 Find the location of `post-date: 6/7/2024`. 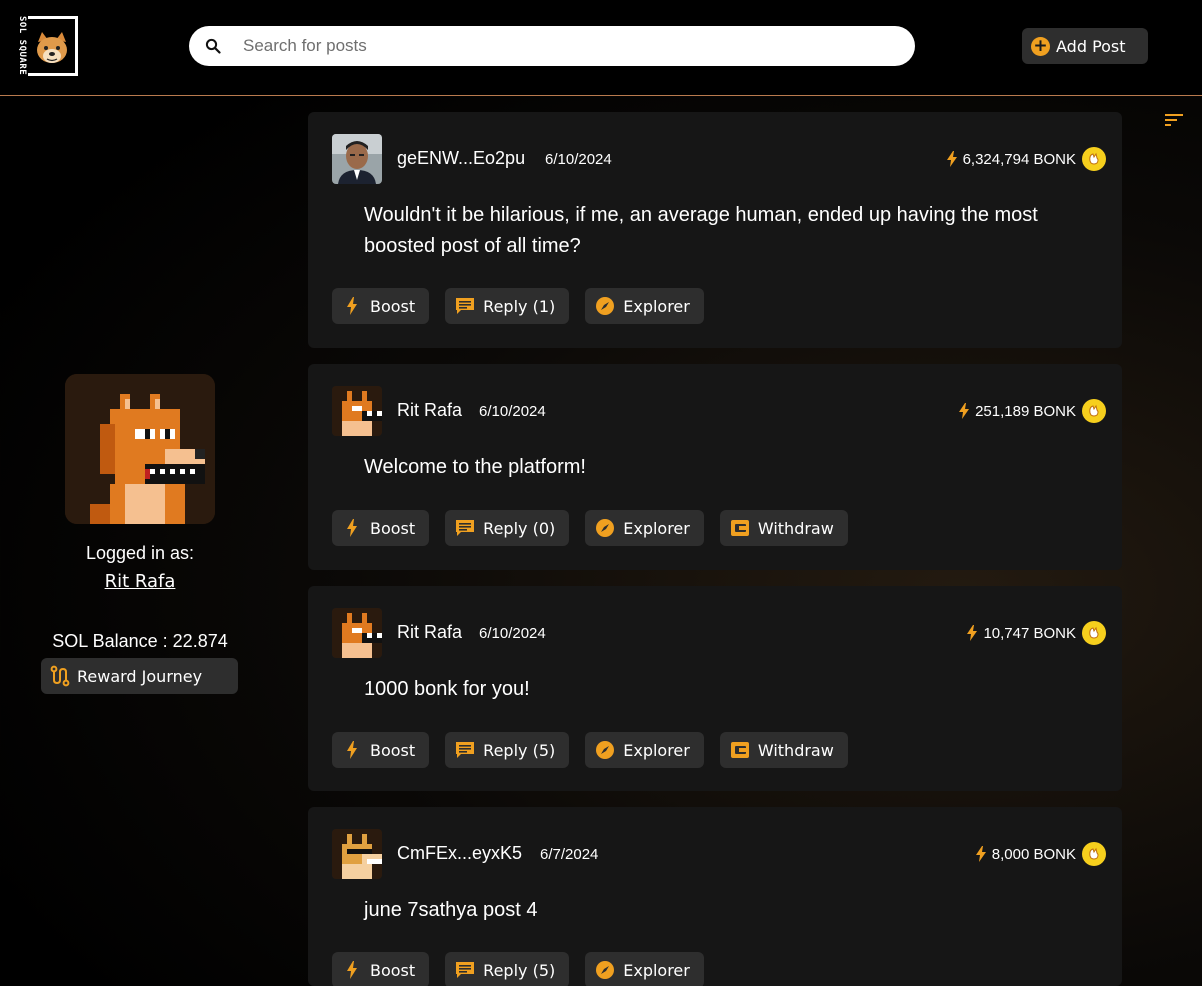

post-date: 6/7/2024 is located at coordinates (569, 854).